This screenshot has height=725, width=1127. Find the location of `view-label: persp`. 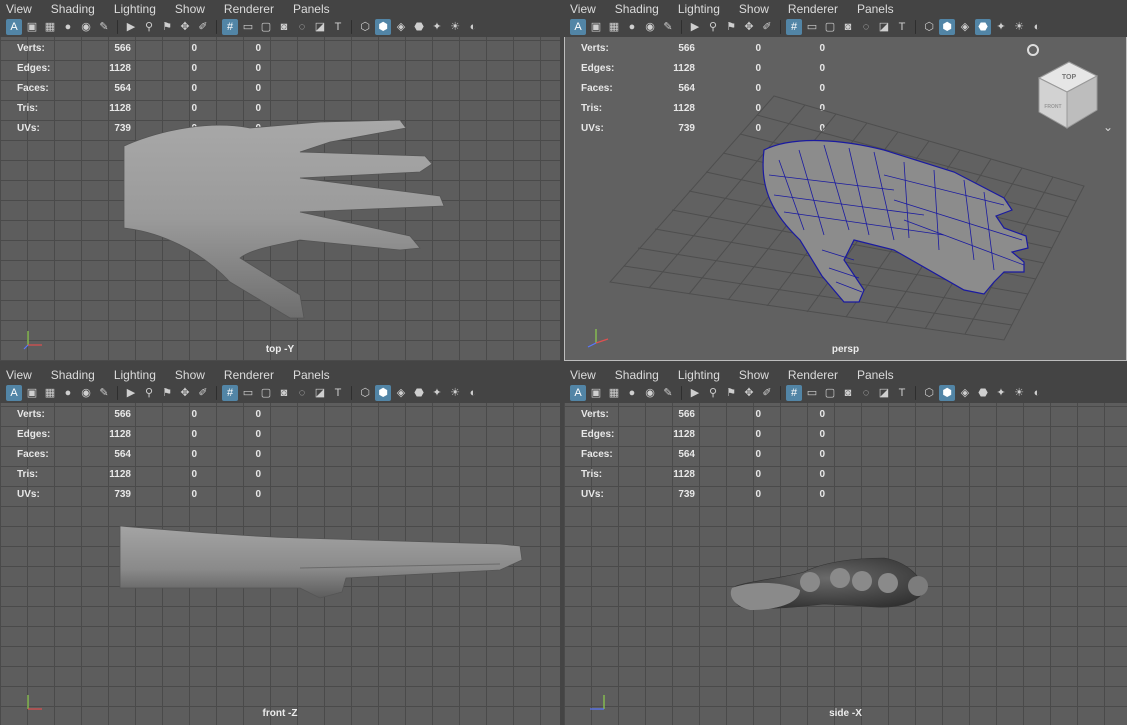

view-label: persp is located at coordinates (845, 349).